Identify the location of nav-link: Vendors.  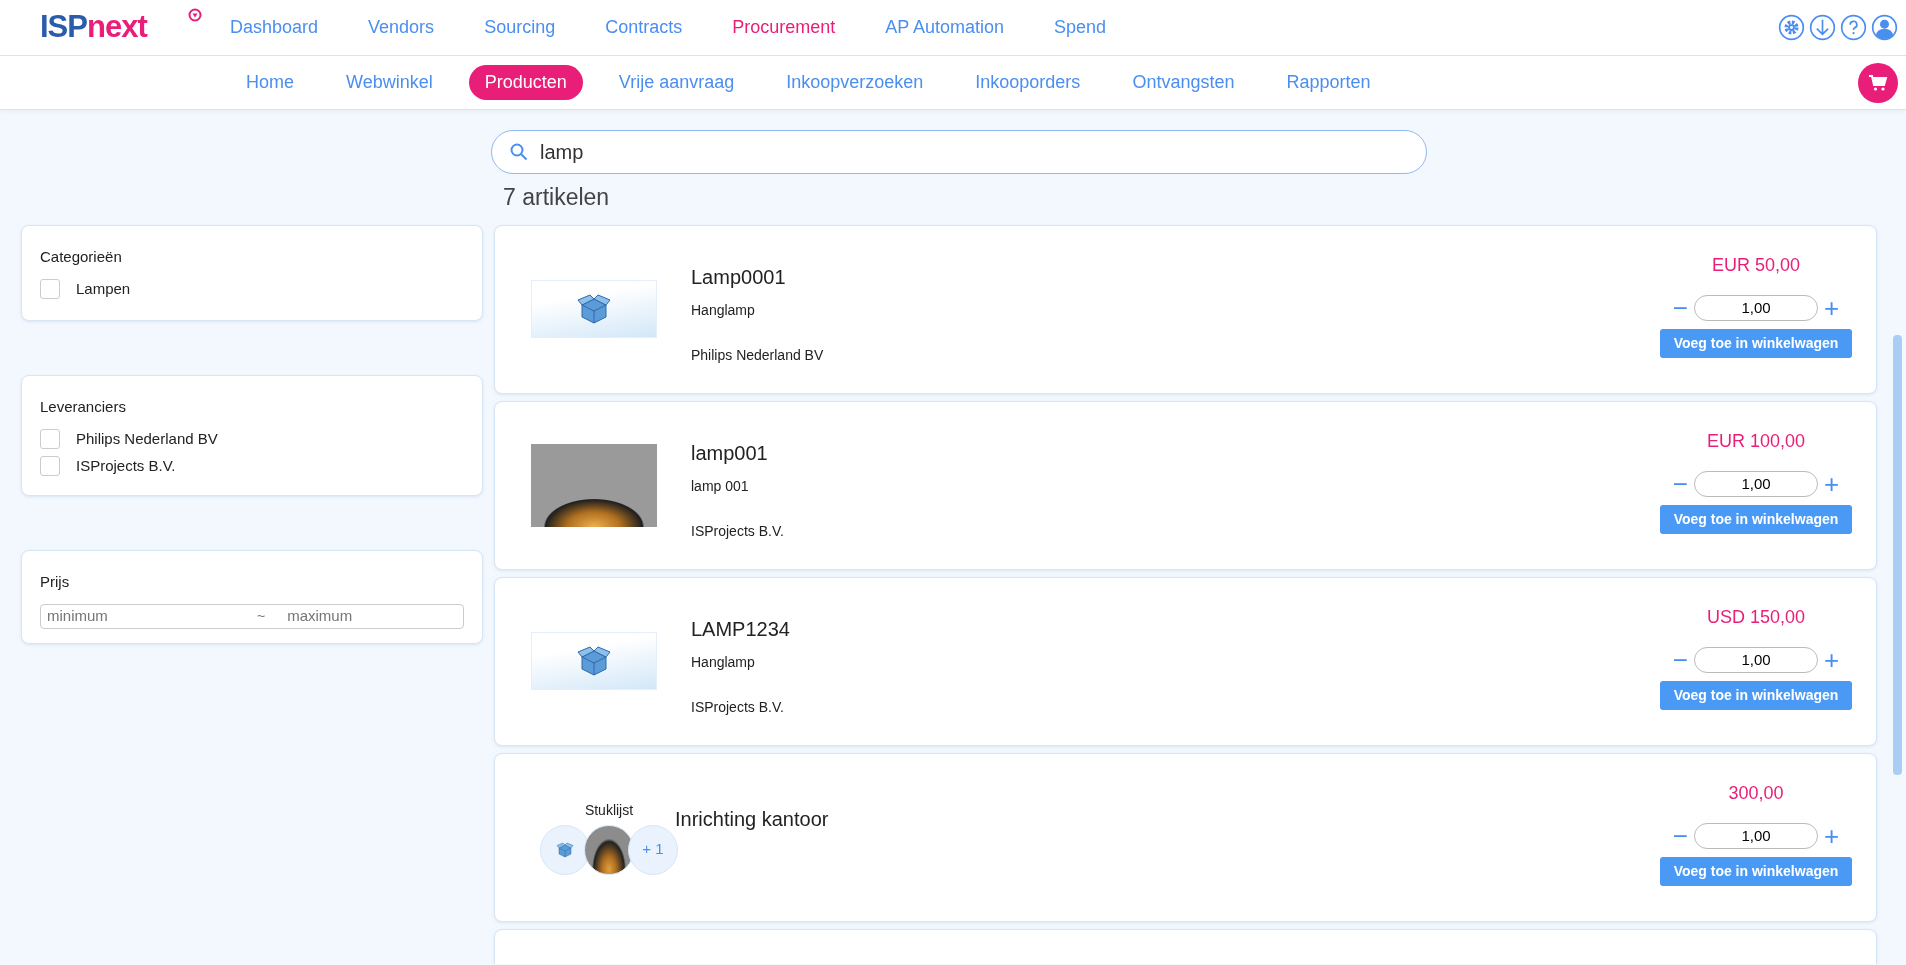
(401, 27).